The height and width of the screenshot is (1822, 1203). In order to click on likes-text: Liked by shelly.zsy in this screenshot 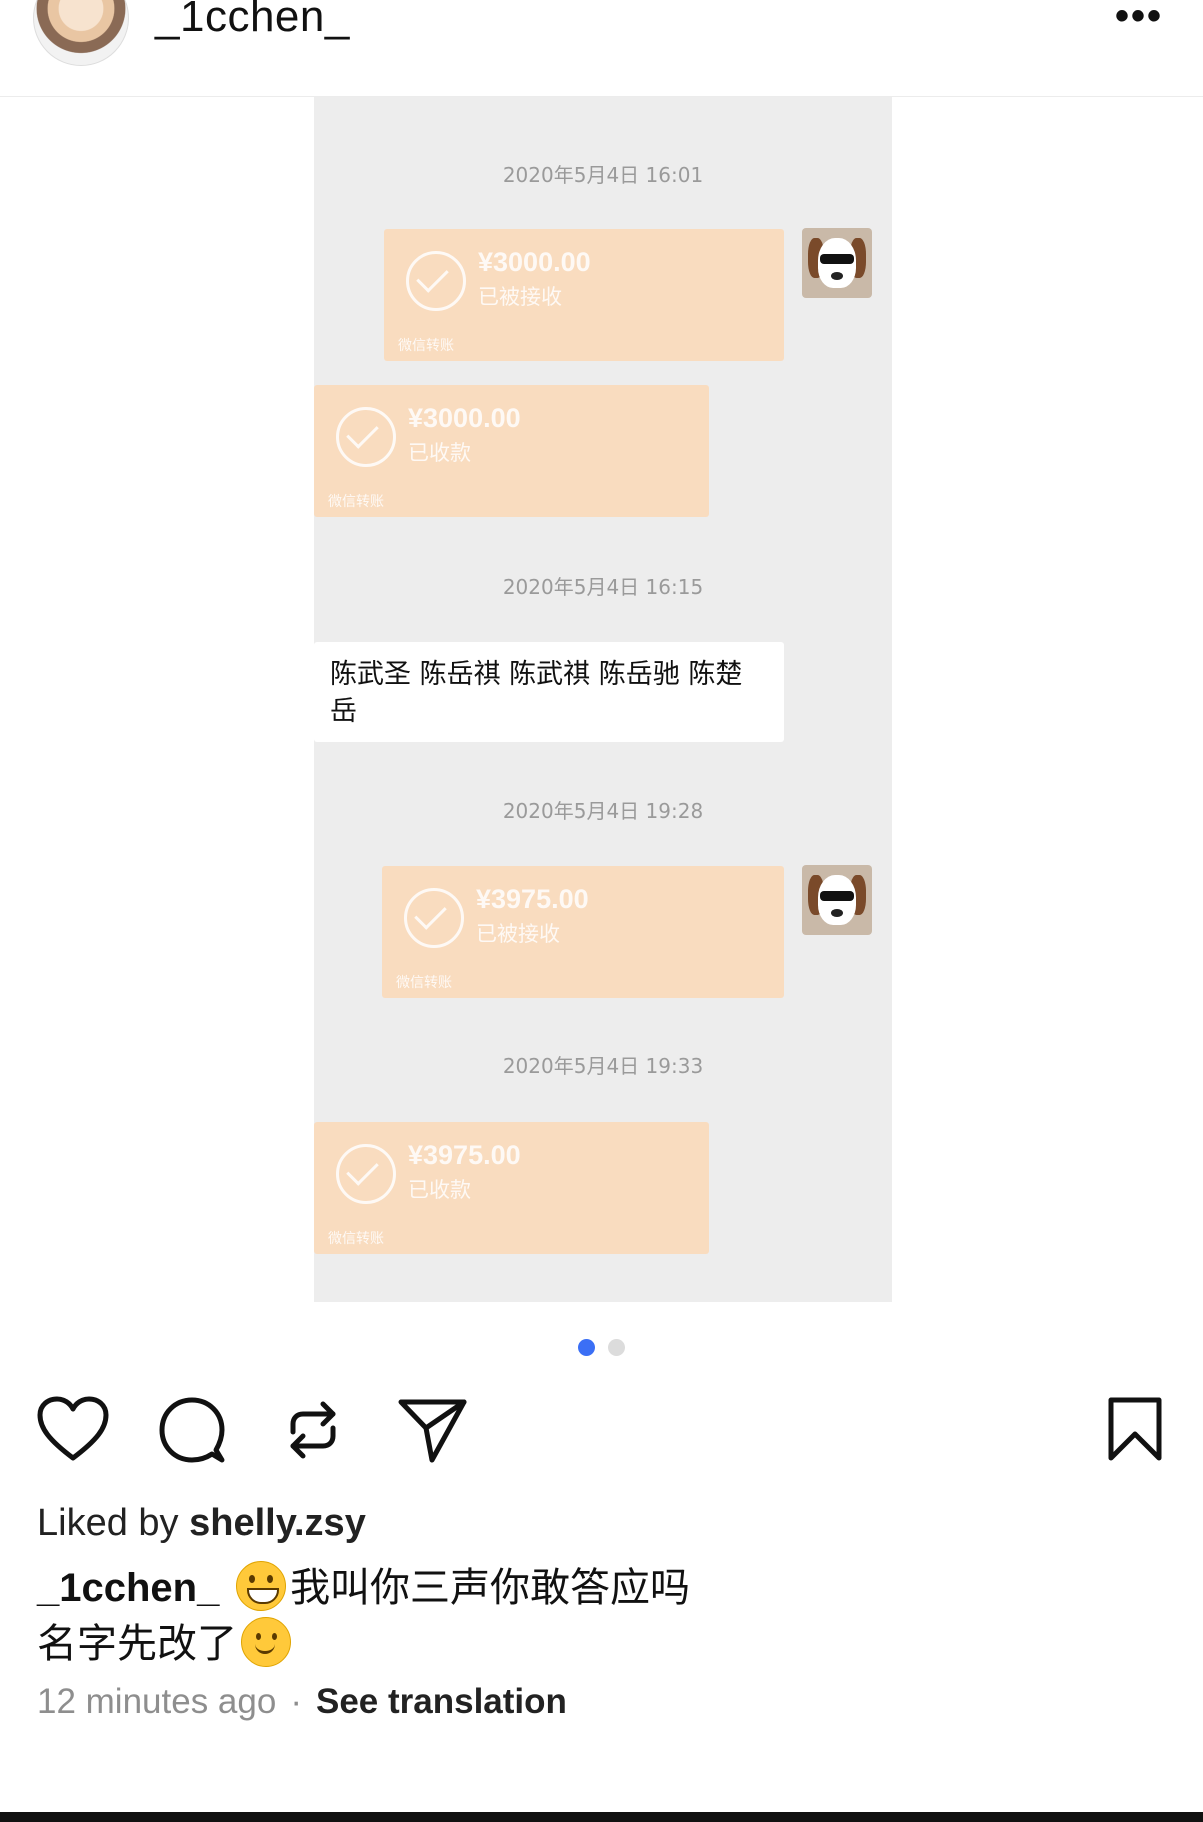, I will do `click(201, 1523)`.